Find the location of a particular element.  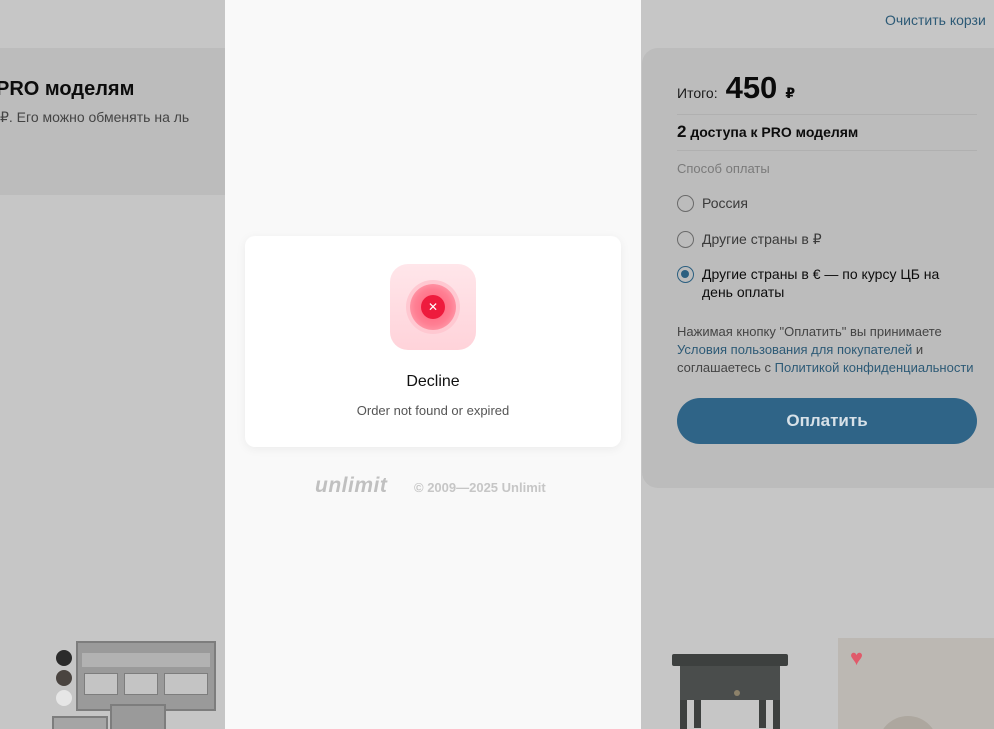

payment-method-label: Способ оплаты is located at coordinates (723, 168).